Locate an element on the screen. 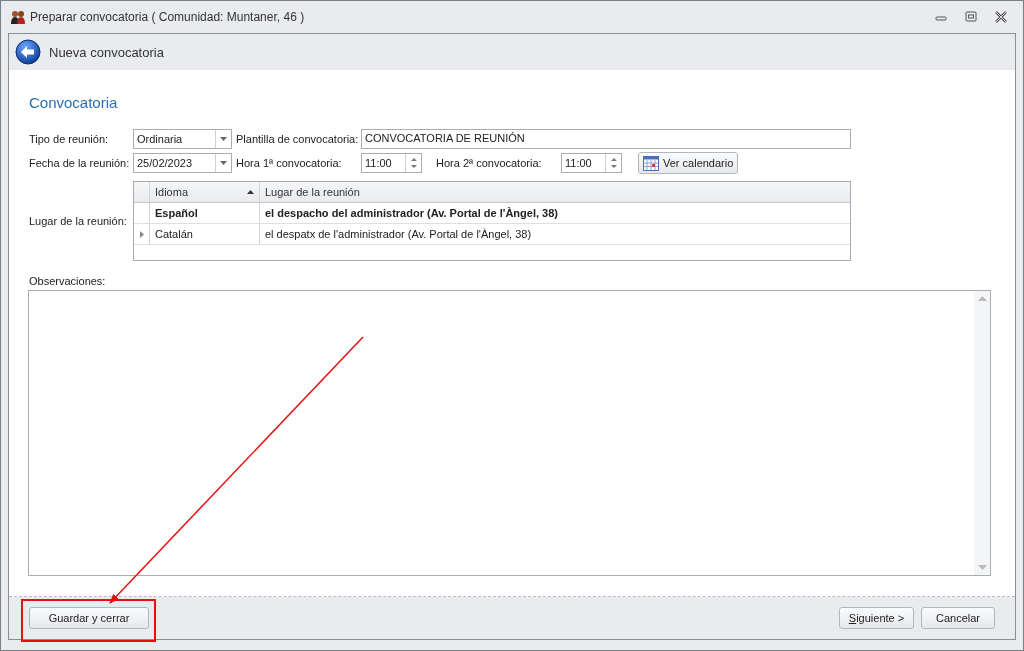  grid-row: Español el despacho del administrador (Av. Portal de l'Àngel, 38) is located at coordinates (492, 213).